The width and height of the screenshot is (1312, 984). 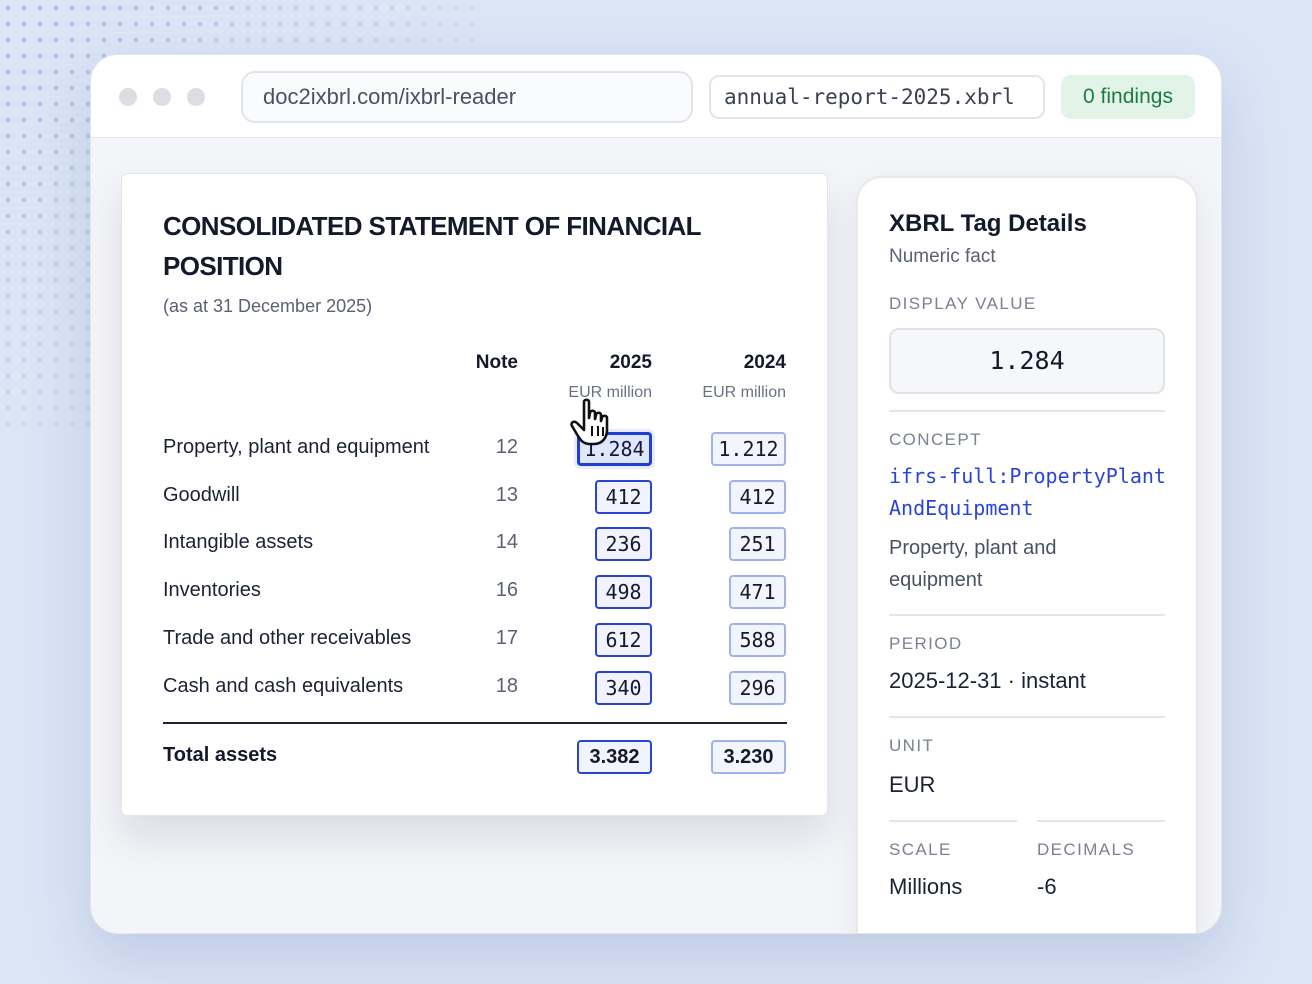 What do you see at coordinates (283, 686) in the screenshot?
I see `row-label: Cash and cash equivalents` at bounding box center [283, 686].